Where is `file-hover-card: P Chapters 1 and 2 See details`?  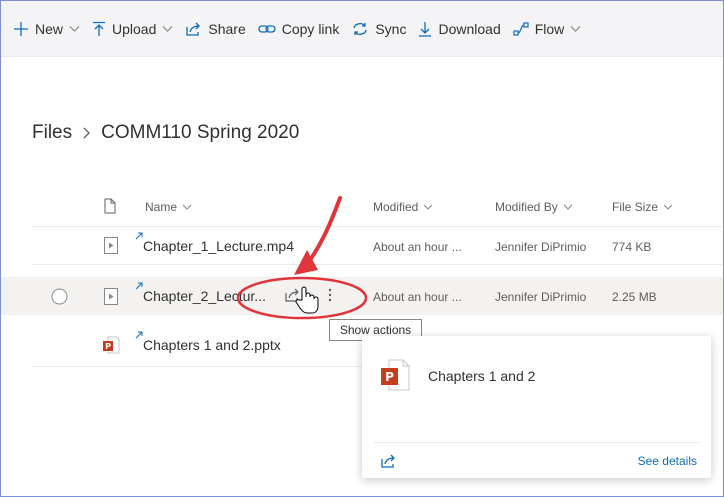
file-hover-card: P Chapters 1 and 2 See details is located at coordinates (536, 407).